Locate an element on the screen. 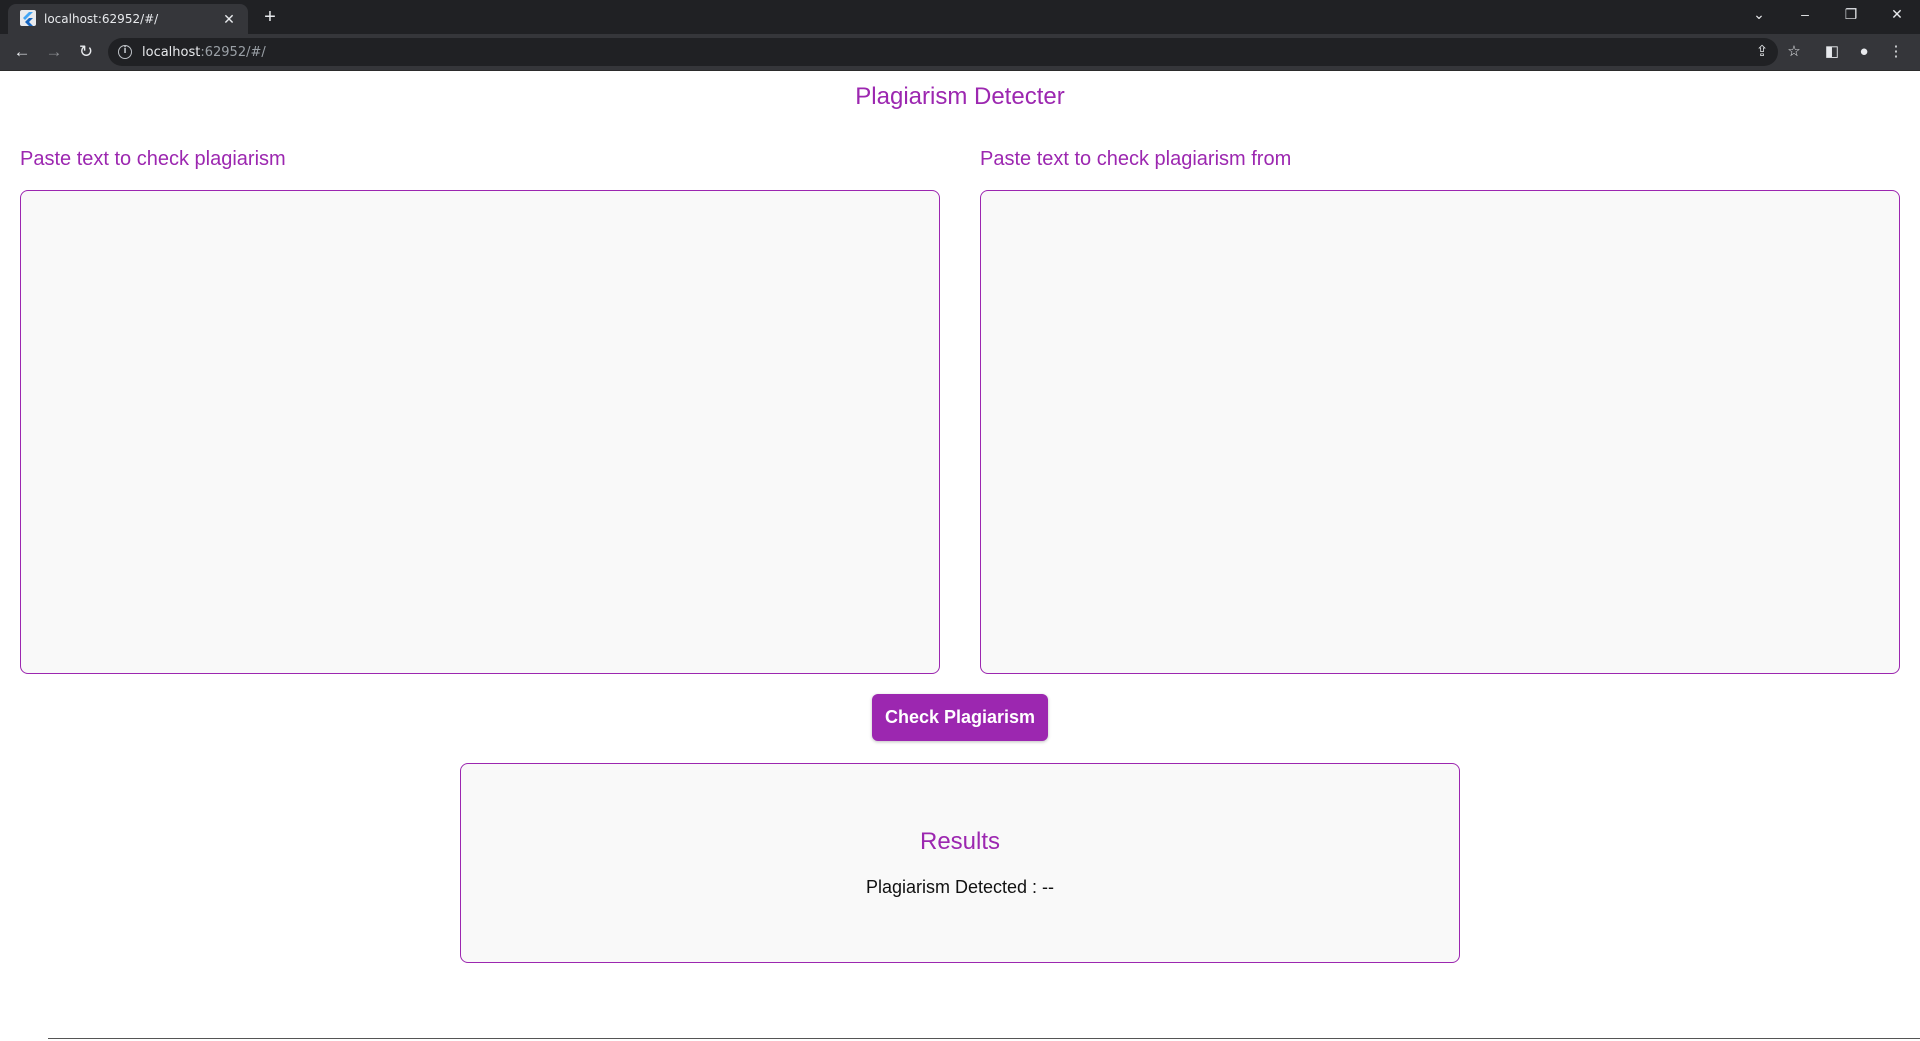  browser-toolbar: ← → ↻ i localhost:62952/#/ ⇪ ☆ ◧ ● ⋮ is located at coordinates (960, 52).